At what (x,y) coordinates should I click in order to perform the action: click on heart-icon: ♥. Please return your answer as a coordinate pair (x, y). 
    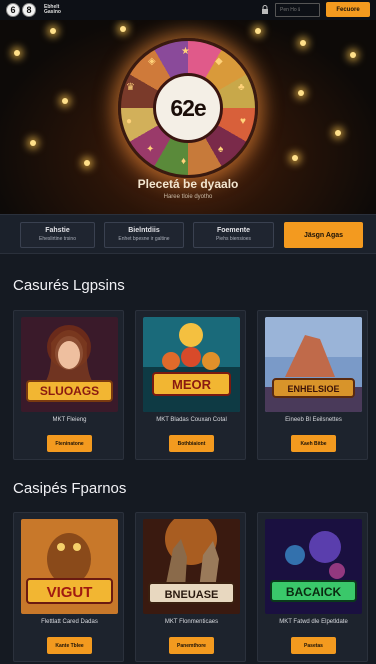
    Looking at the image, I should click on (243, 121).